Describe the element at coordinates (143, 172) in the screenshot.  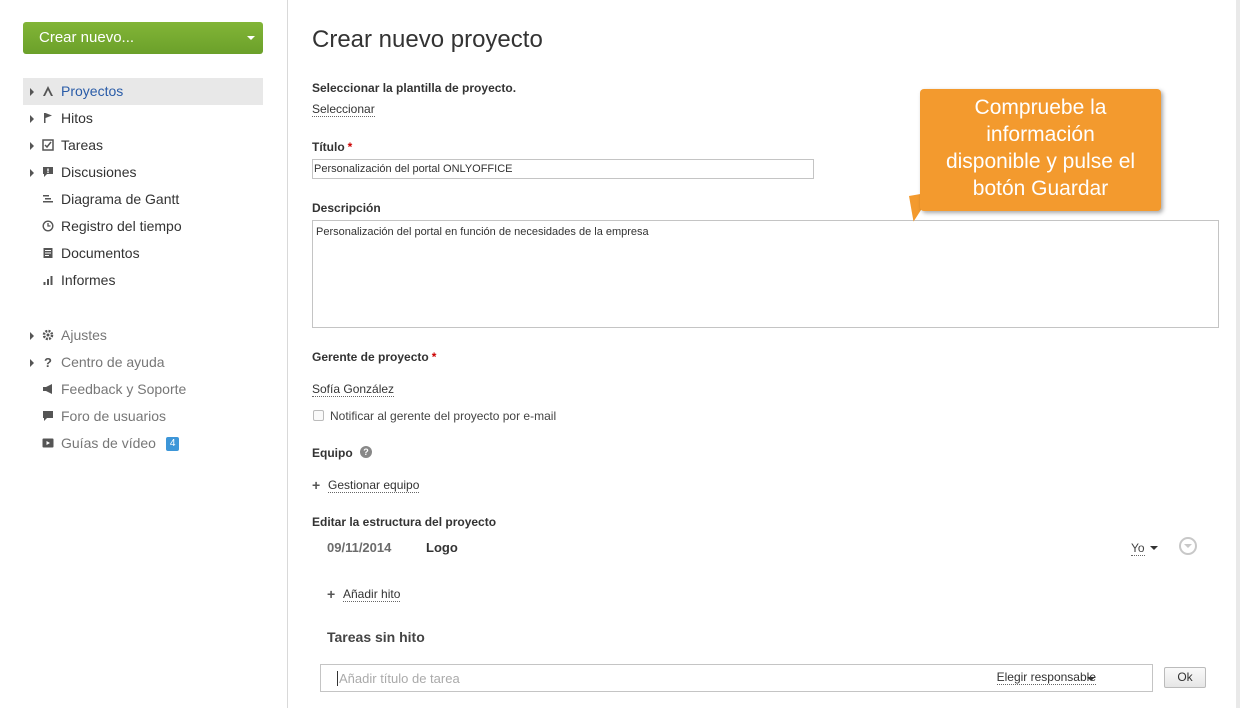
I see `sidebar-item-discusiones: Discusiones` at that location.